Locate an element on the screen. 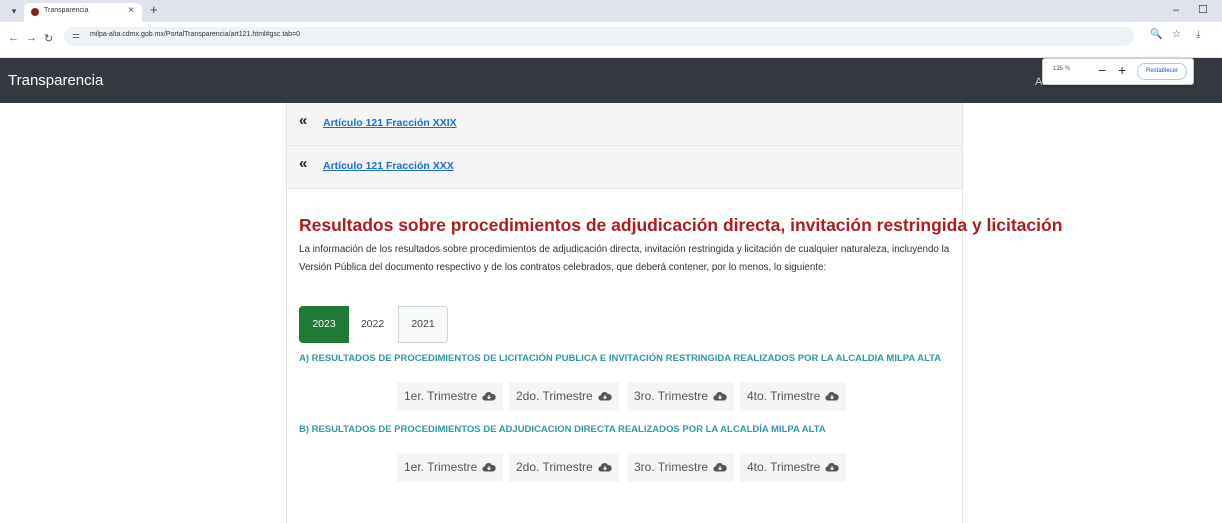 This screenshot has width=1222, height=523. quarter-1-download-a: 1er. Trimestre is located at coordinates (450, 396).